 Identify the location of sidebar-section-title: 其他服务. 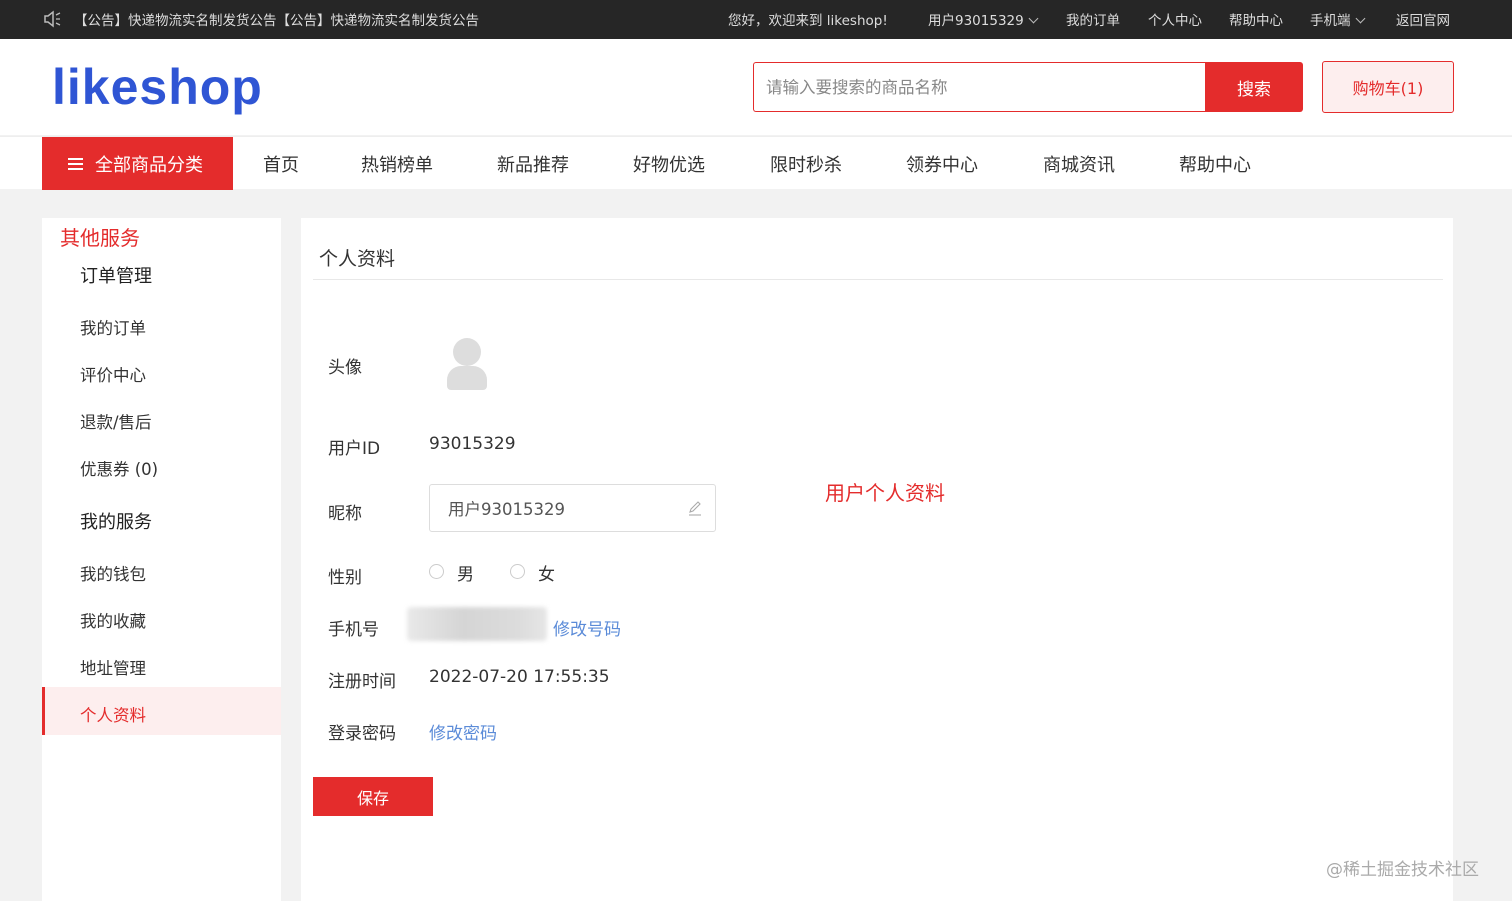
(100, 238).